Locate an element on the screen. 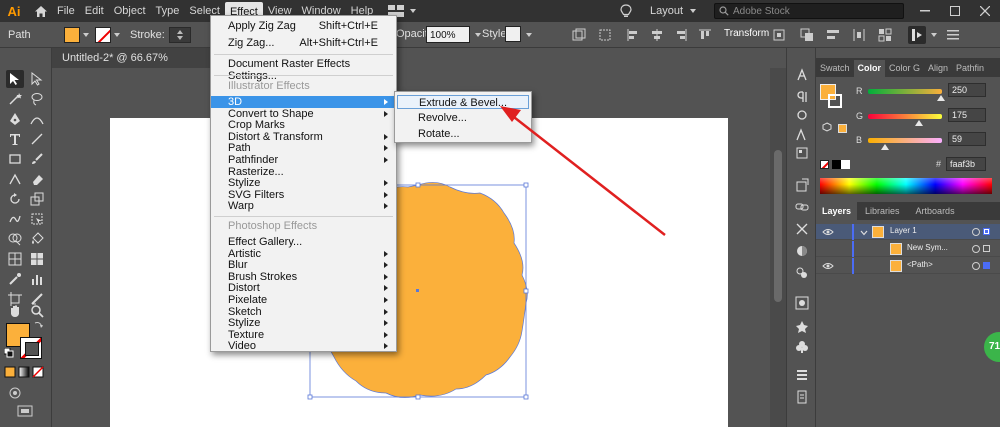 The width and height of the screenshot is (1000, 427). line-segment-tool-icon is located at coordinates (37, 139).